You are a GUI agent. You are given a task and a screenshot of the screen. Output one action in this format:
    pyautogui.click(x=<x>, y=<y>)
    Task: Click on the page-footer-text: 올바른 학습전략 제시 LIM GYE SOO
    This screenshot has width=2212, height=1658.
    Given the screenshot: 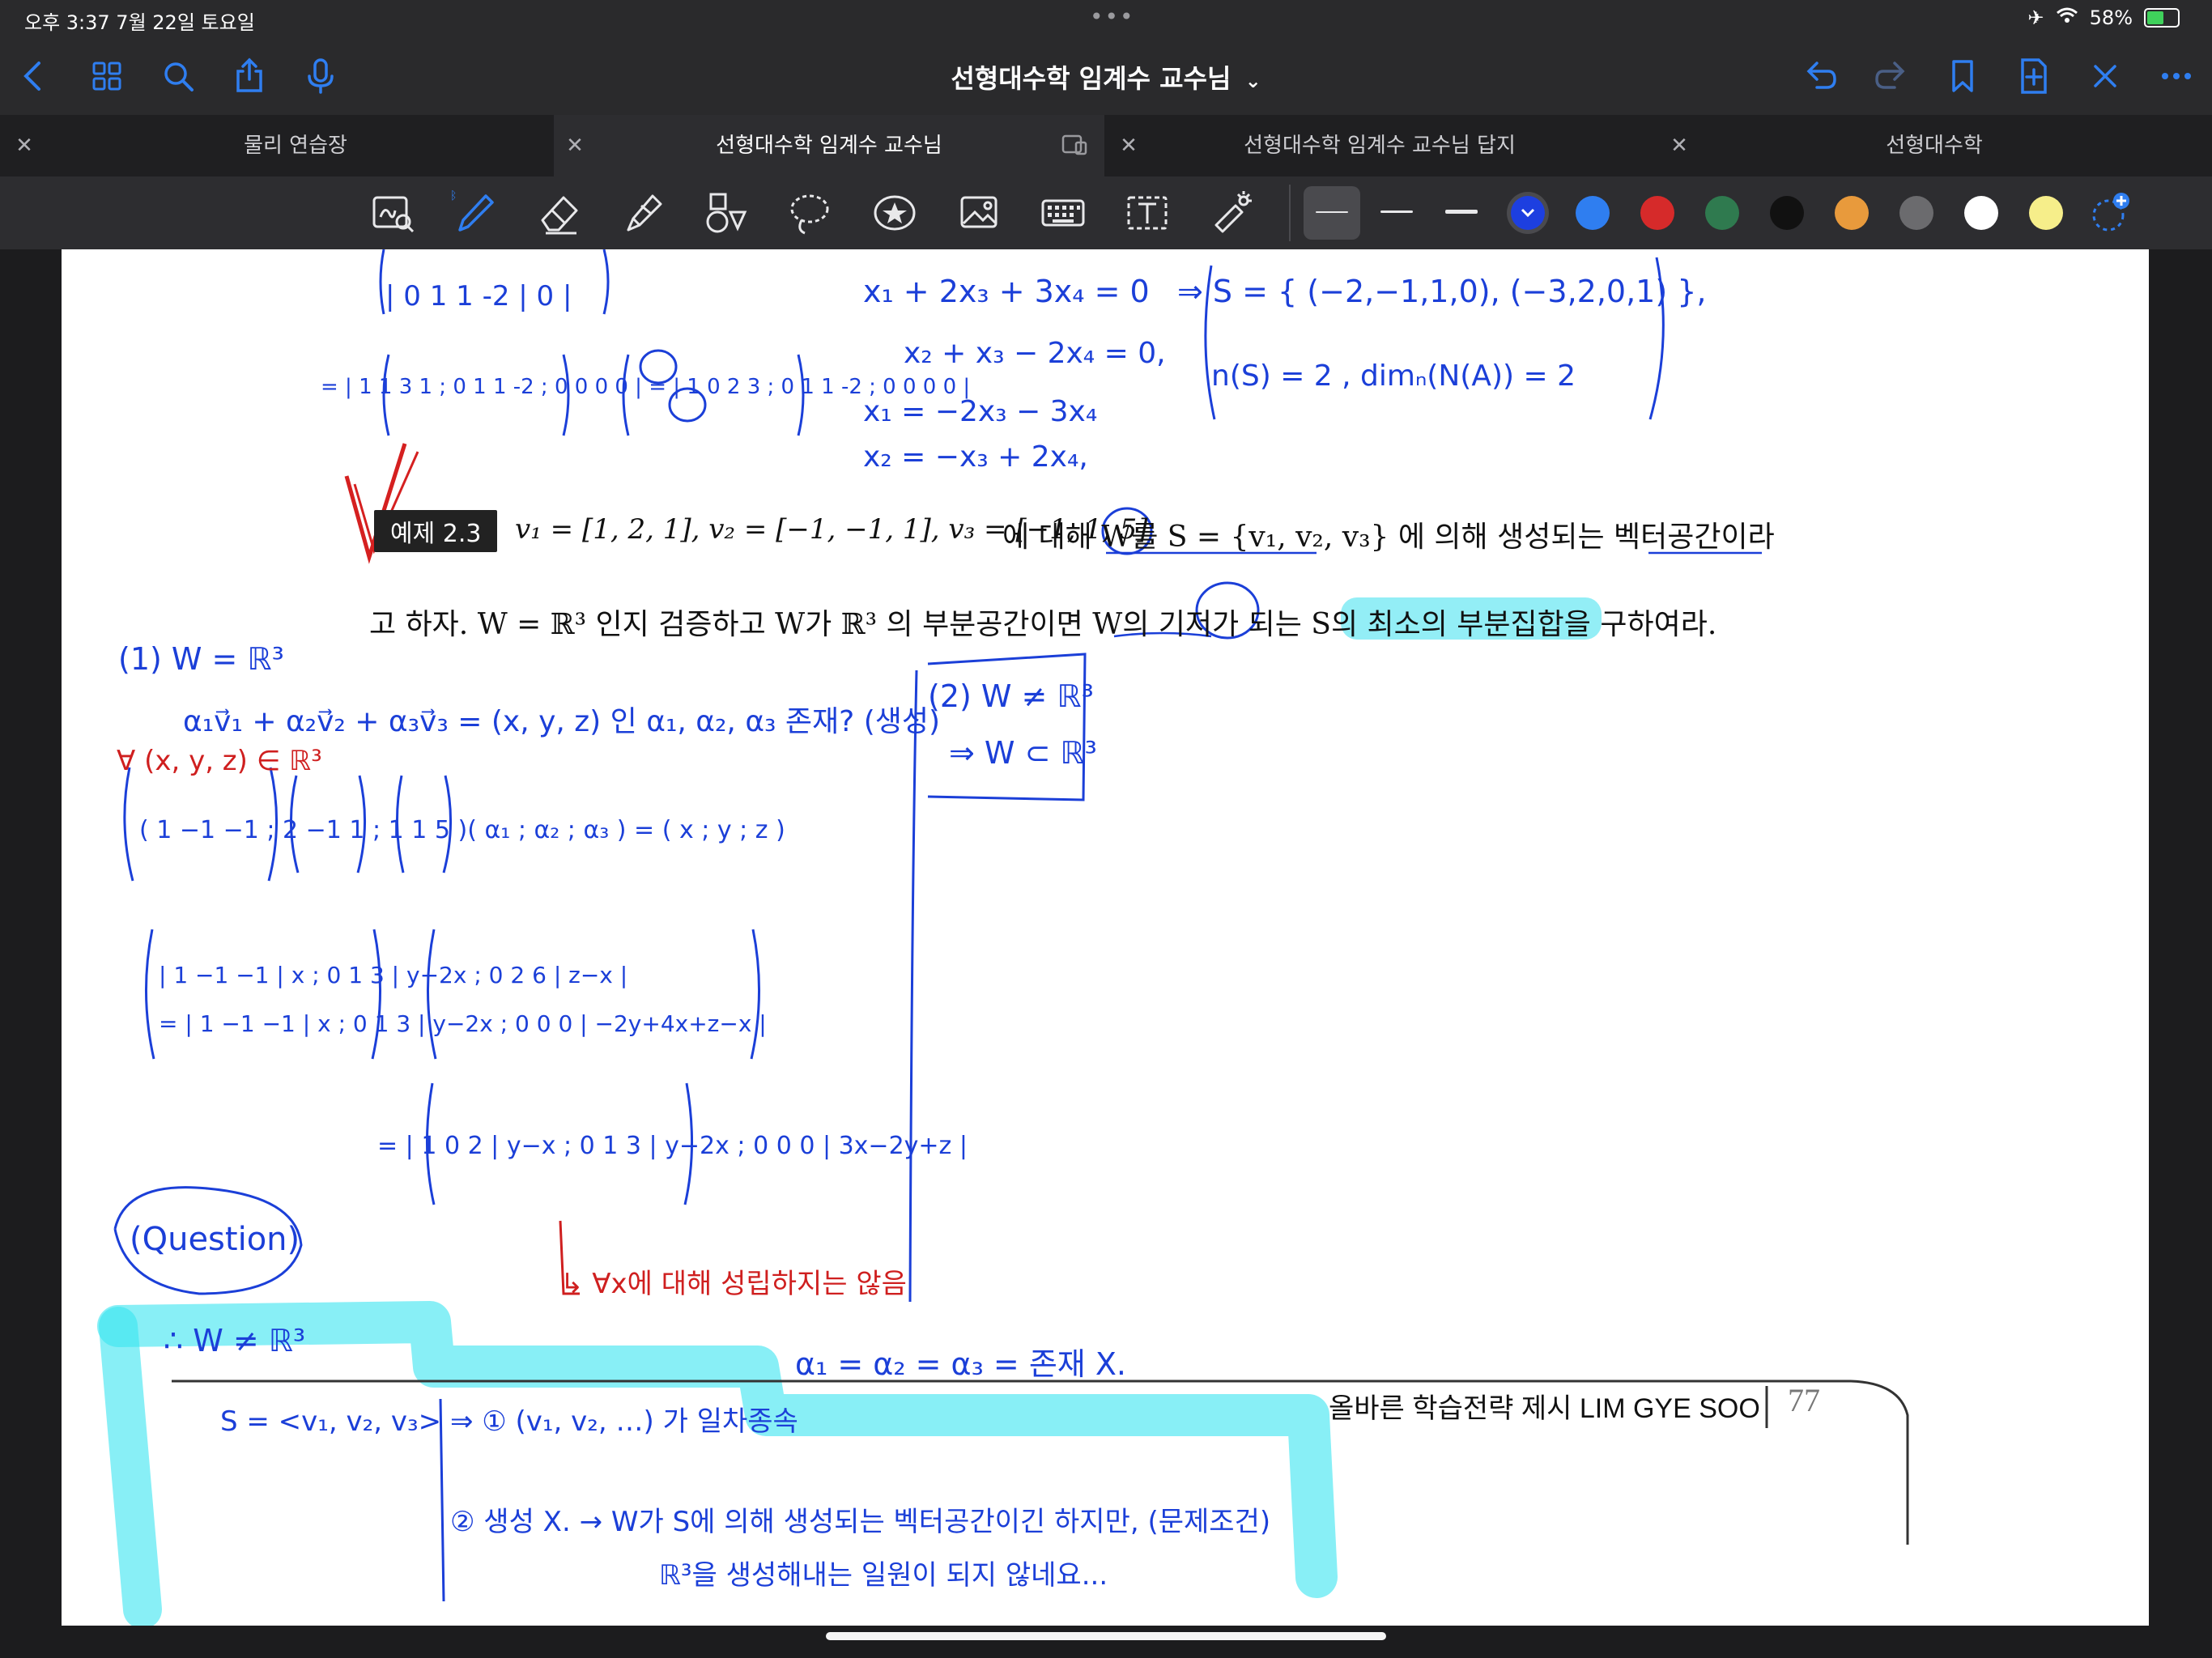 What is the action you would take?
    pyautogui.click(x=1545, y=1408)
    